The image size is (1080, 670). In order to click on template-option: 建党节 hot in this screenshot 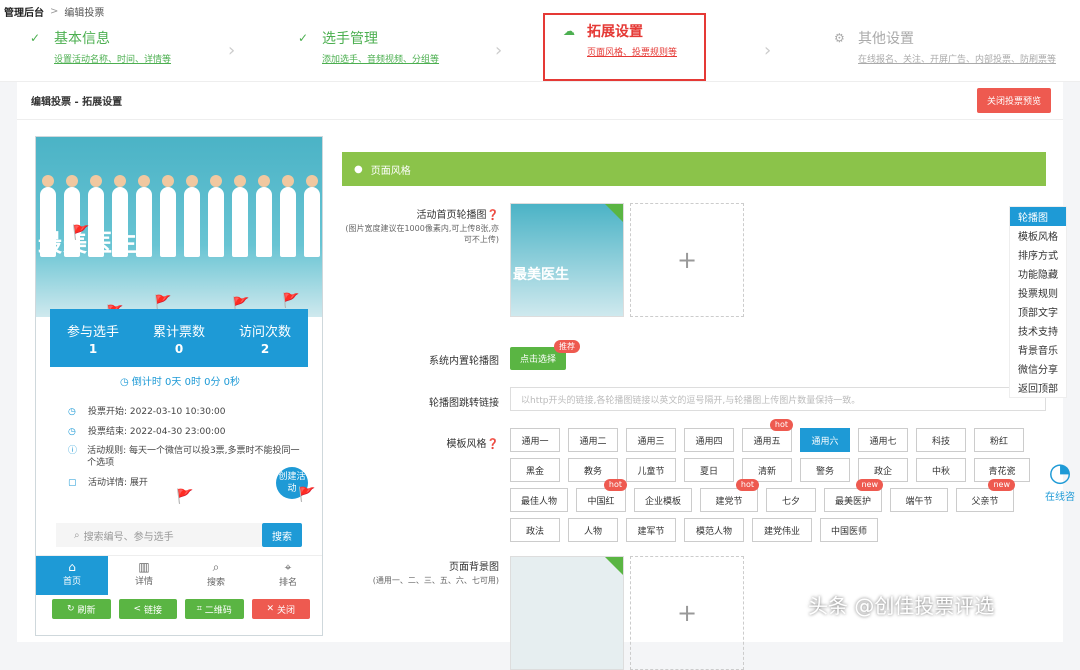, I will do `click(729, 495)`.